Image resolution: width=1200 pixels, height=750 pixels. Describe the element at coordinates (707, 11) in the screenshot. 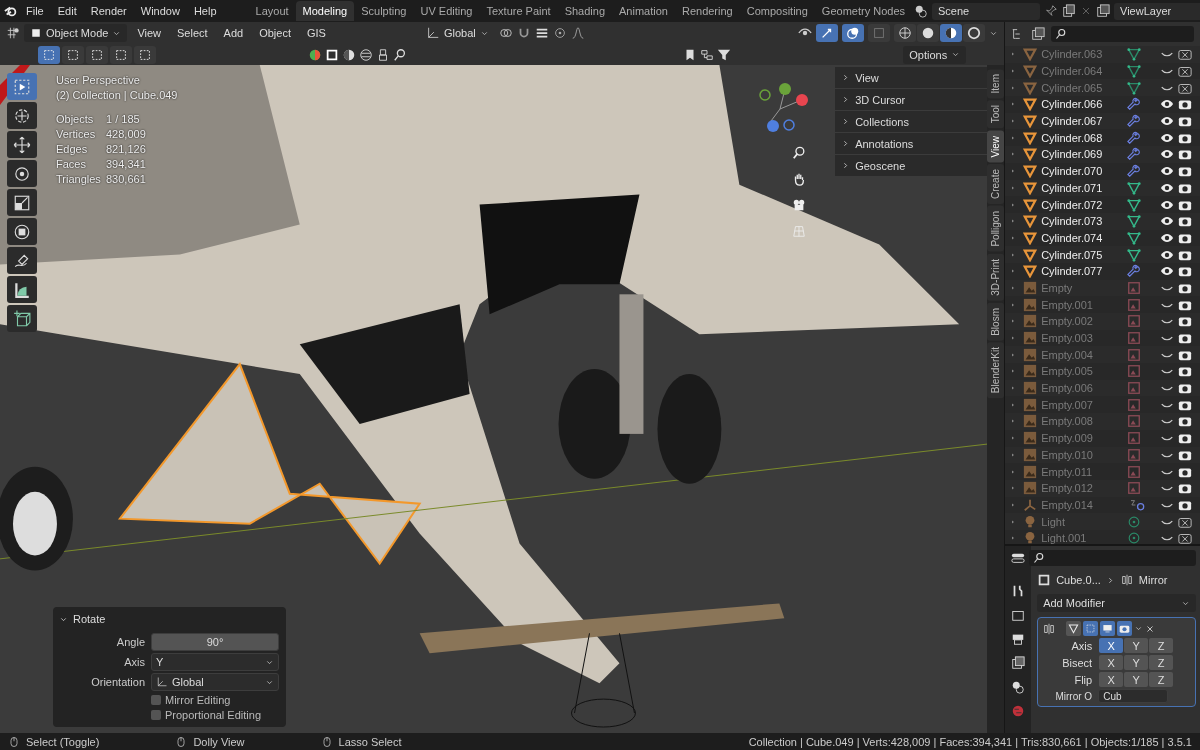

I see `workspace-tab: Rendering` at that location.